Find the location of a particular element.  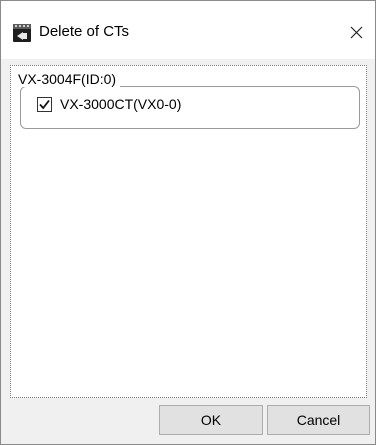

cancel-button: Cancel is located at coordinates (318, 420).